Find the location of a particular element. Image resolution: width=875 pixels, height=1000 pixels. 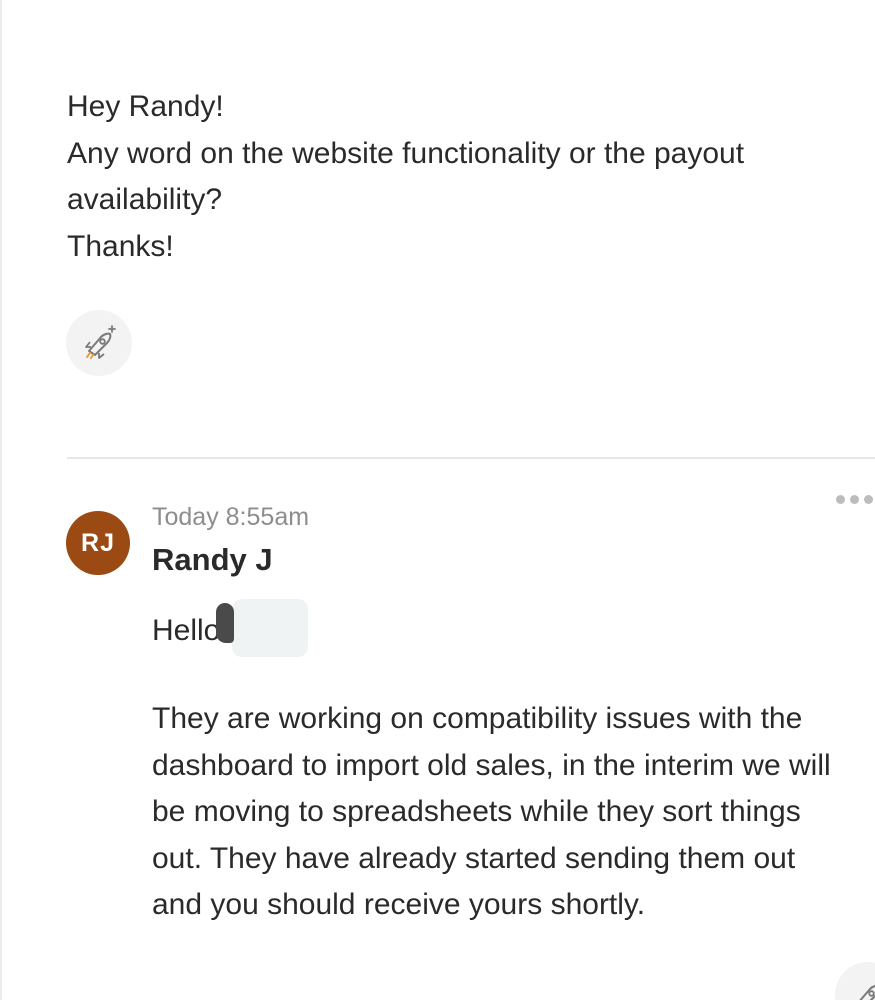

avatar: RJ is located at coordinates (98, 543).